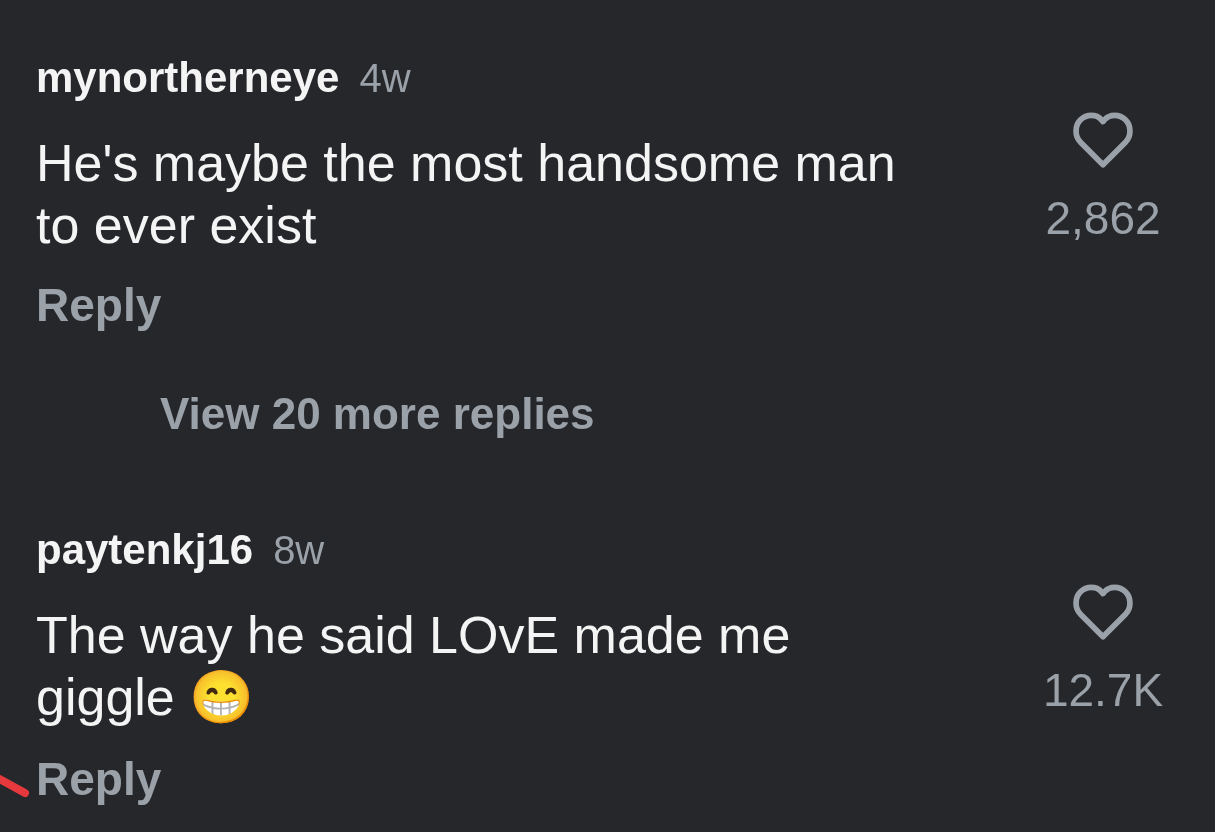 The height and width of the screenshot is (832, 1215). I want to click on view-replies-button: View 20 more replies, so click(377, 414).